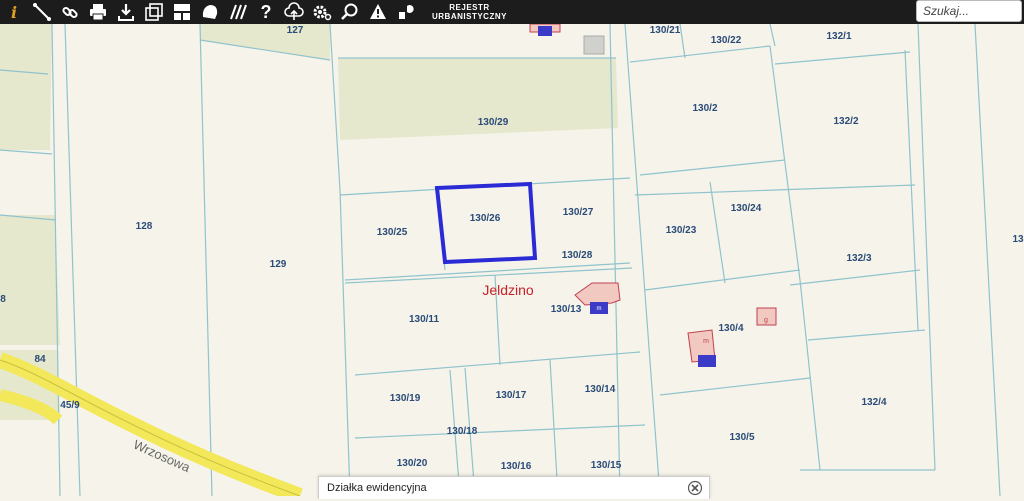 This screenshot has width=1024, height=501. Describe the element at coordinates (238, 12) in the screenshot. I see `hatch-icon` at that location.